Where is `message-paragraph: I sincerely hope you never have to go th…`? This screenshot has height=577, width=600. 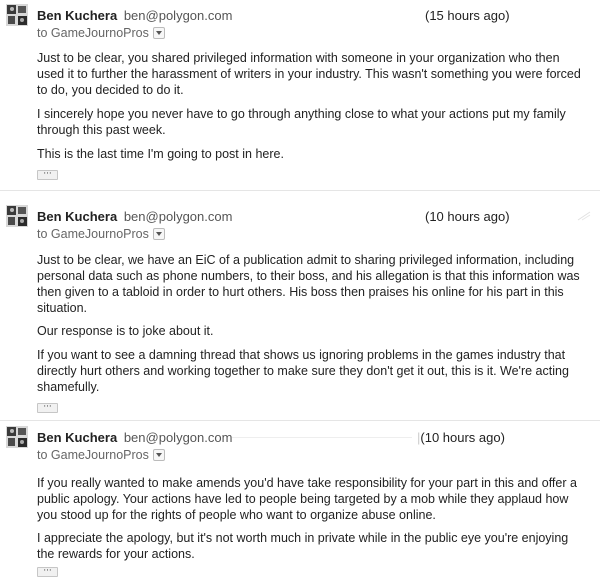
message-paragraph: I sincerely hope you never have to go th… is located at coordinates (301, 122).